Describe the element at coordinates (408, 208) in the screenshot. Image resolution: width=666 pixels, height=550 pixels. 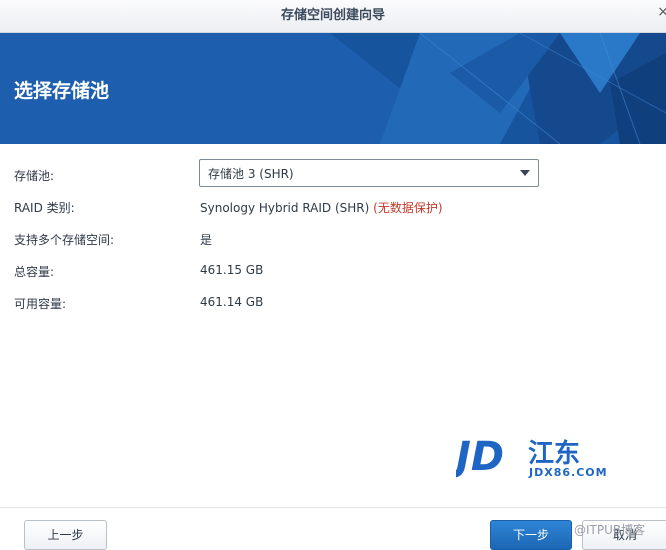
I see `raid-type-warning: (无数据保护)` at that location.